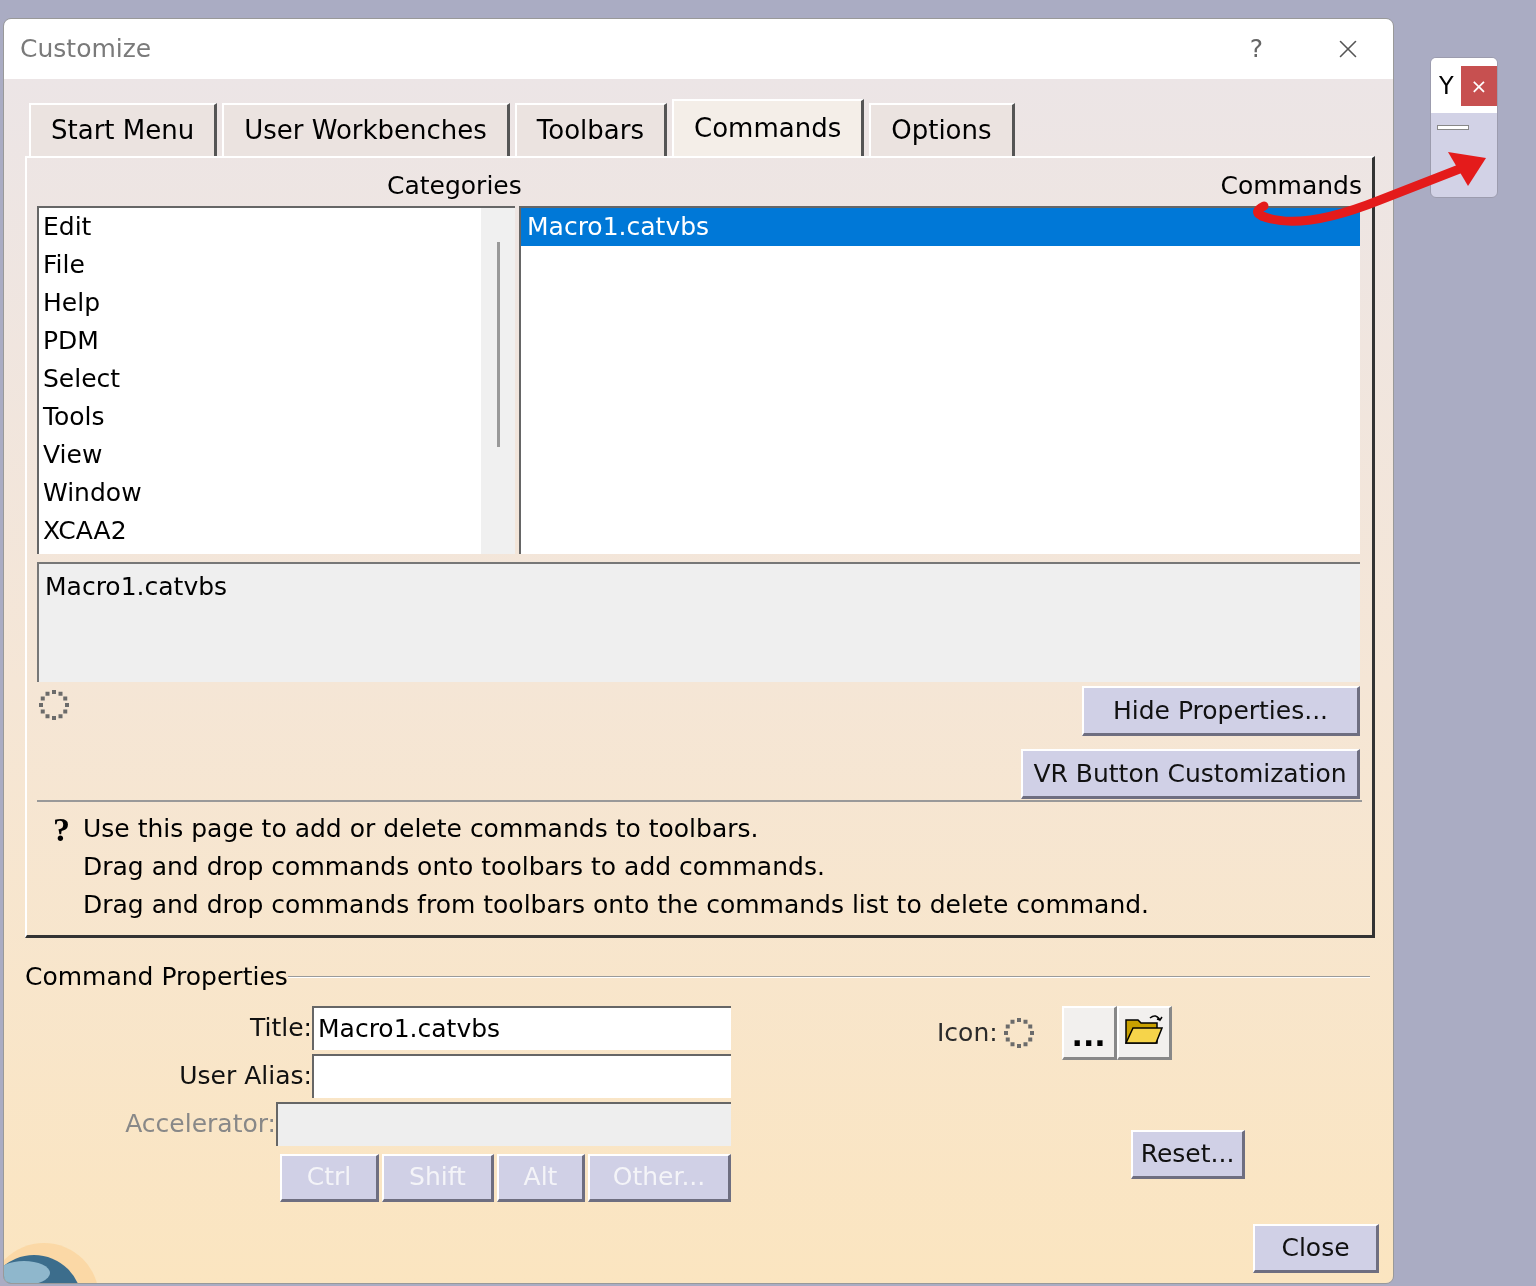  Describe the element at coordinates (156, 977) in the screenshot. I see `group-title: Command Properties` at that location.